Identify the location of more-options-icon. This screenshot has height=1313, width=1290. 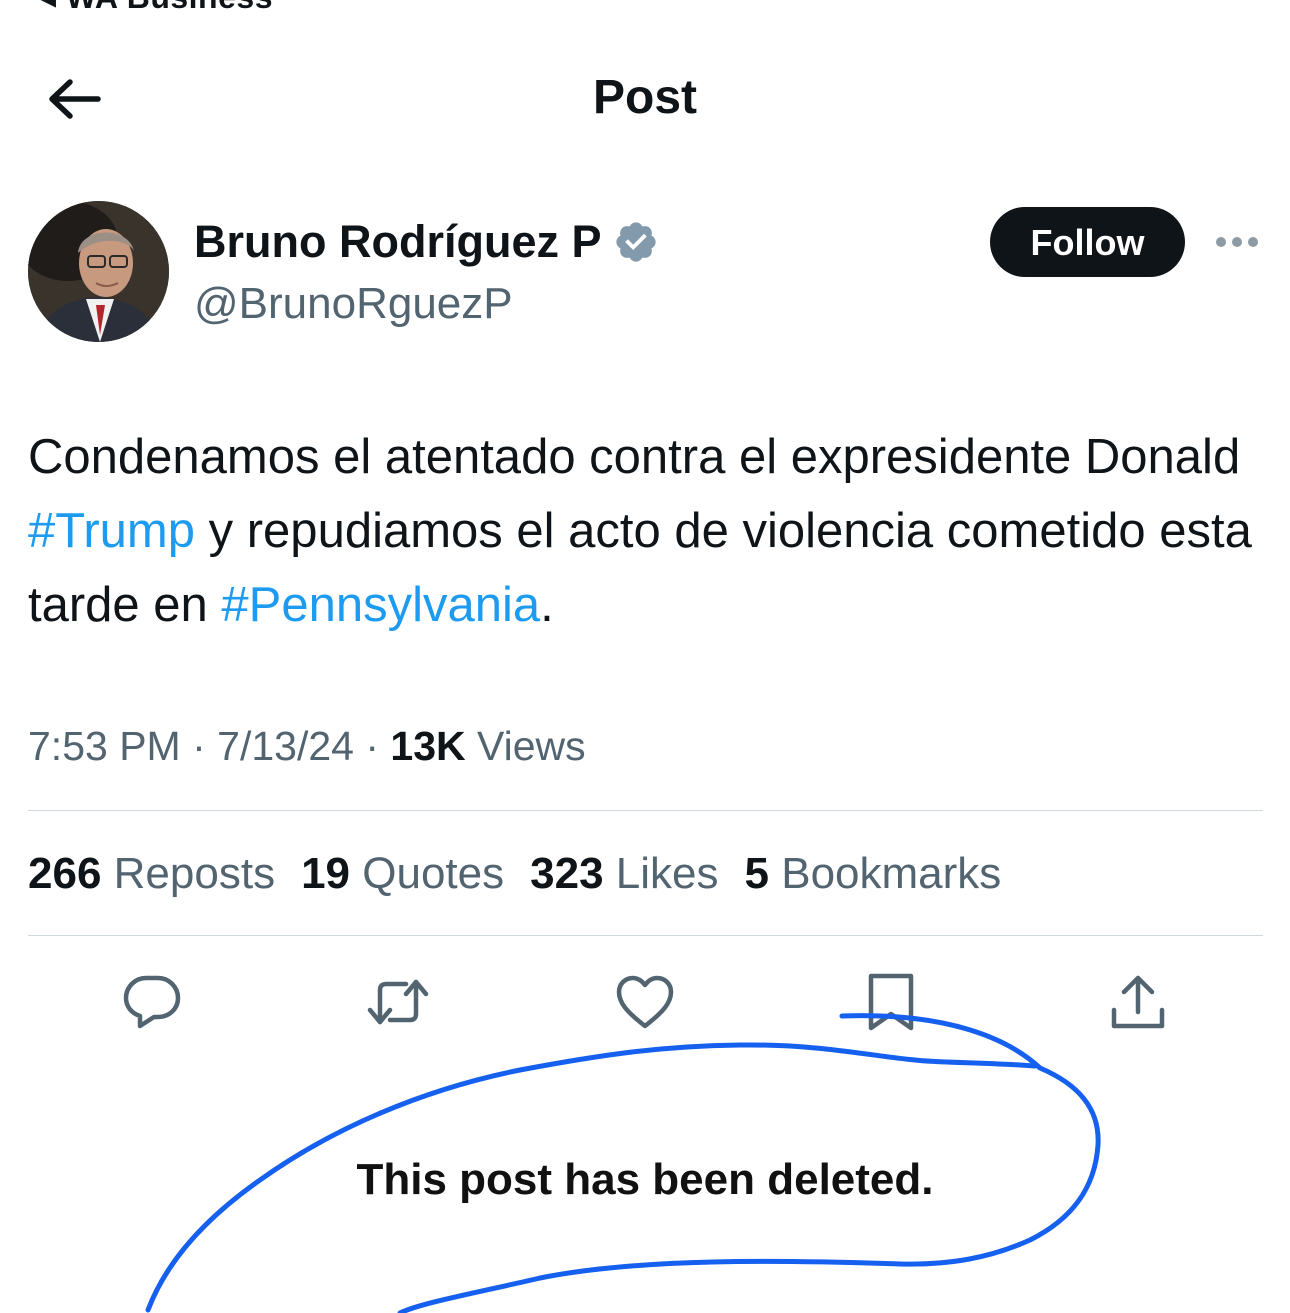
(1237, 242).